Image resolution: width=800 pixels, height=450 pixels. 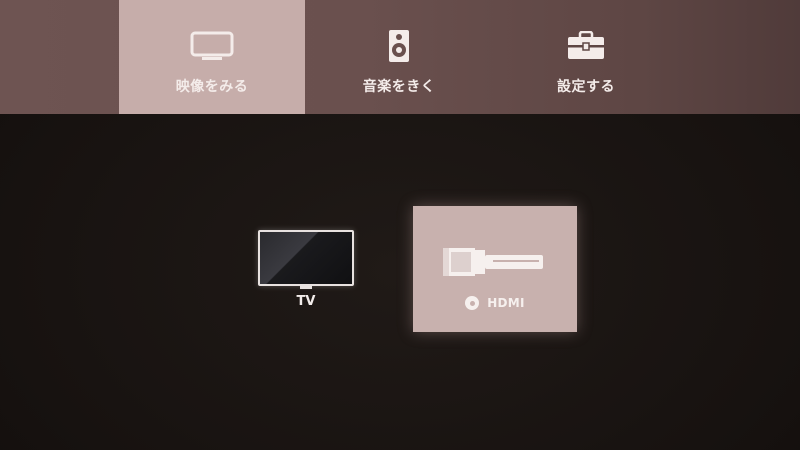 What do you see at coordinates (472, 303) in the screenshot?
I see `selected-radio-icon` at bounding box center [472, 303].